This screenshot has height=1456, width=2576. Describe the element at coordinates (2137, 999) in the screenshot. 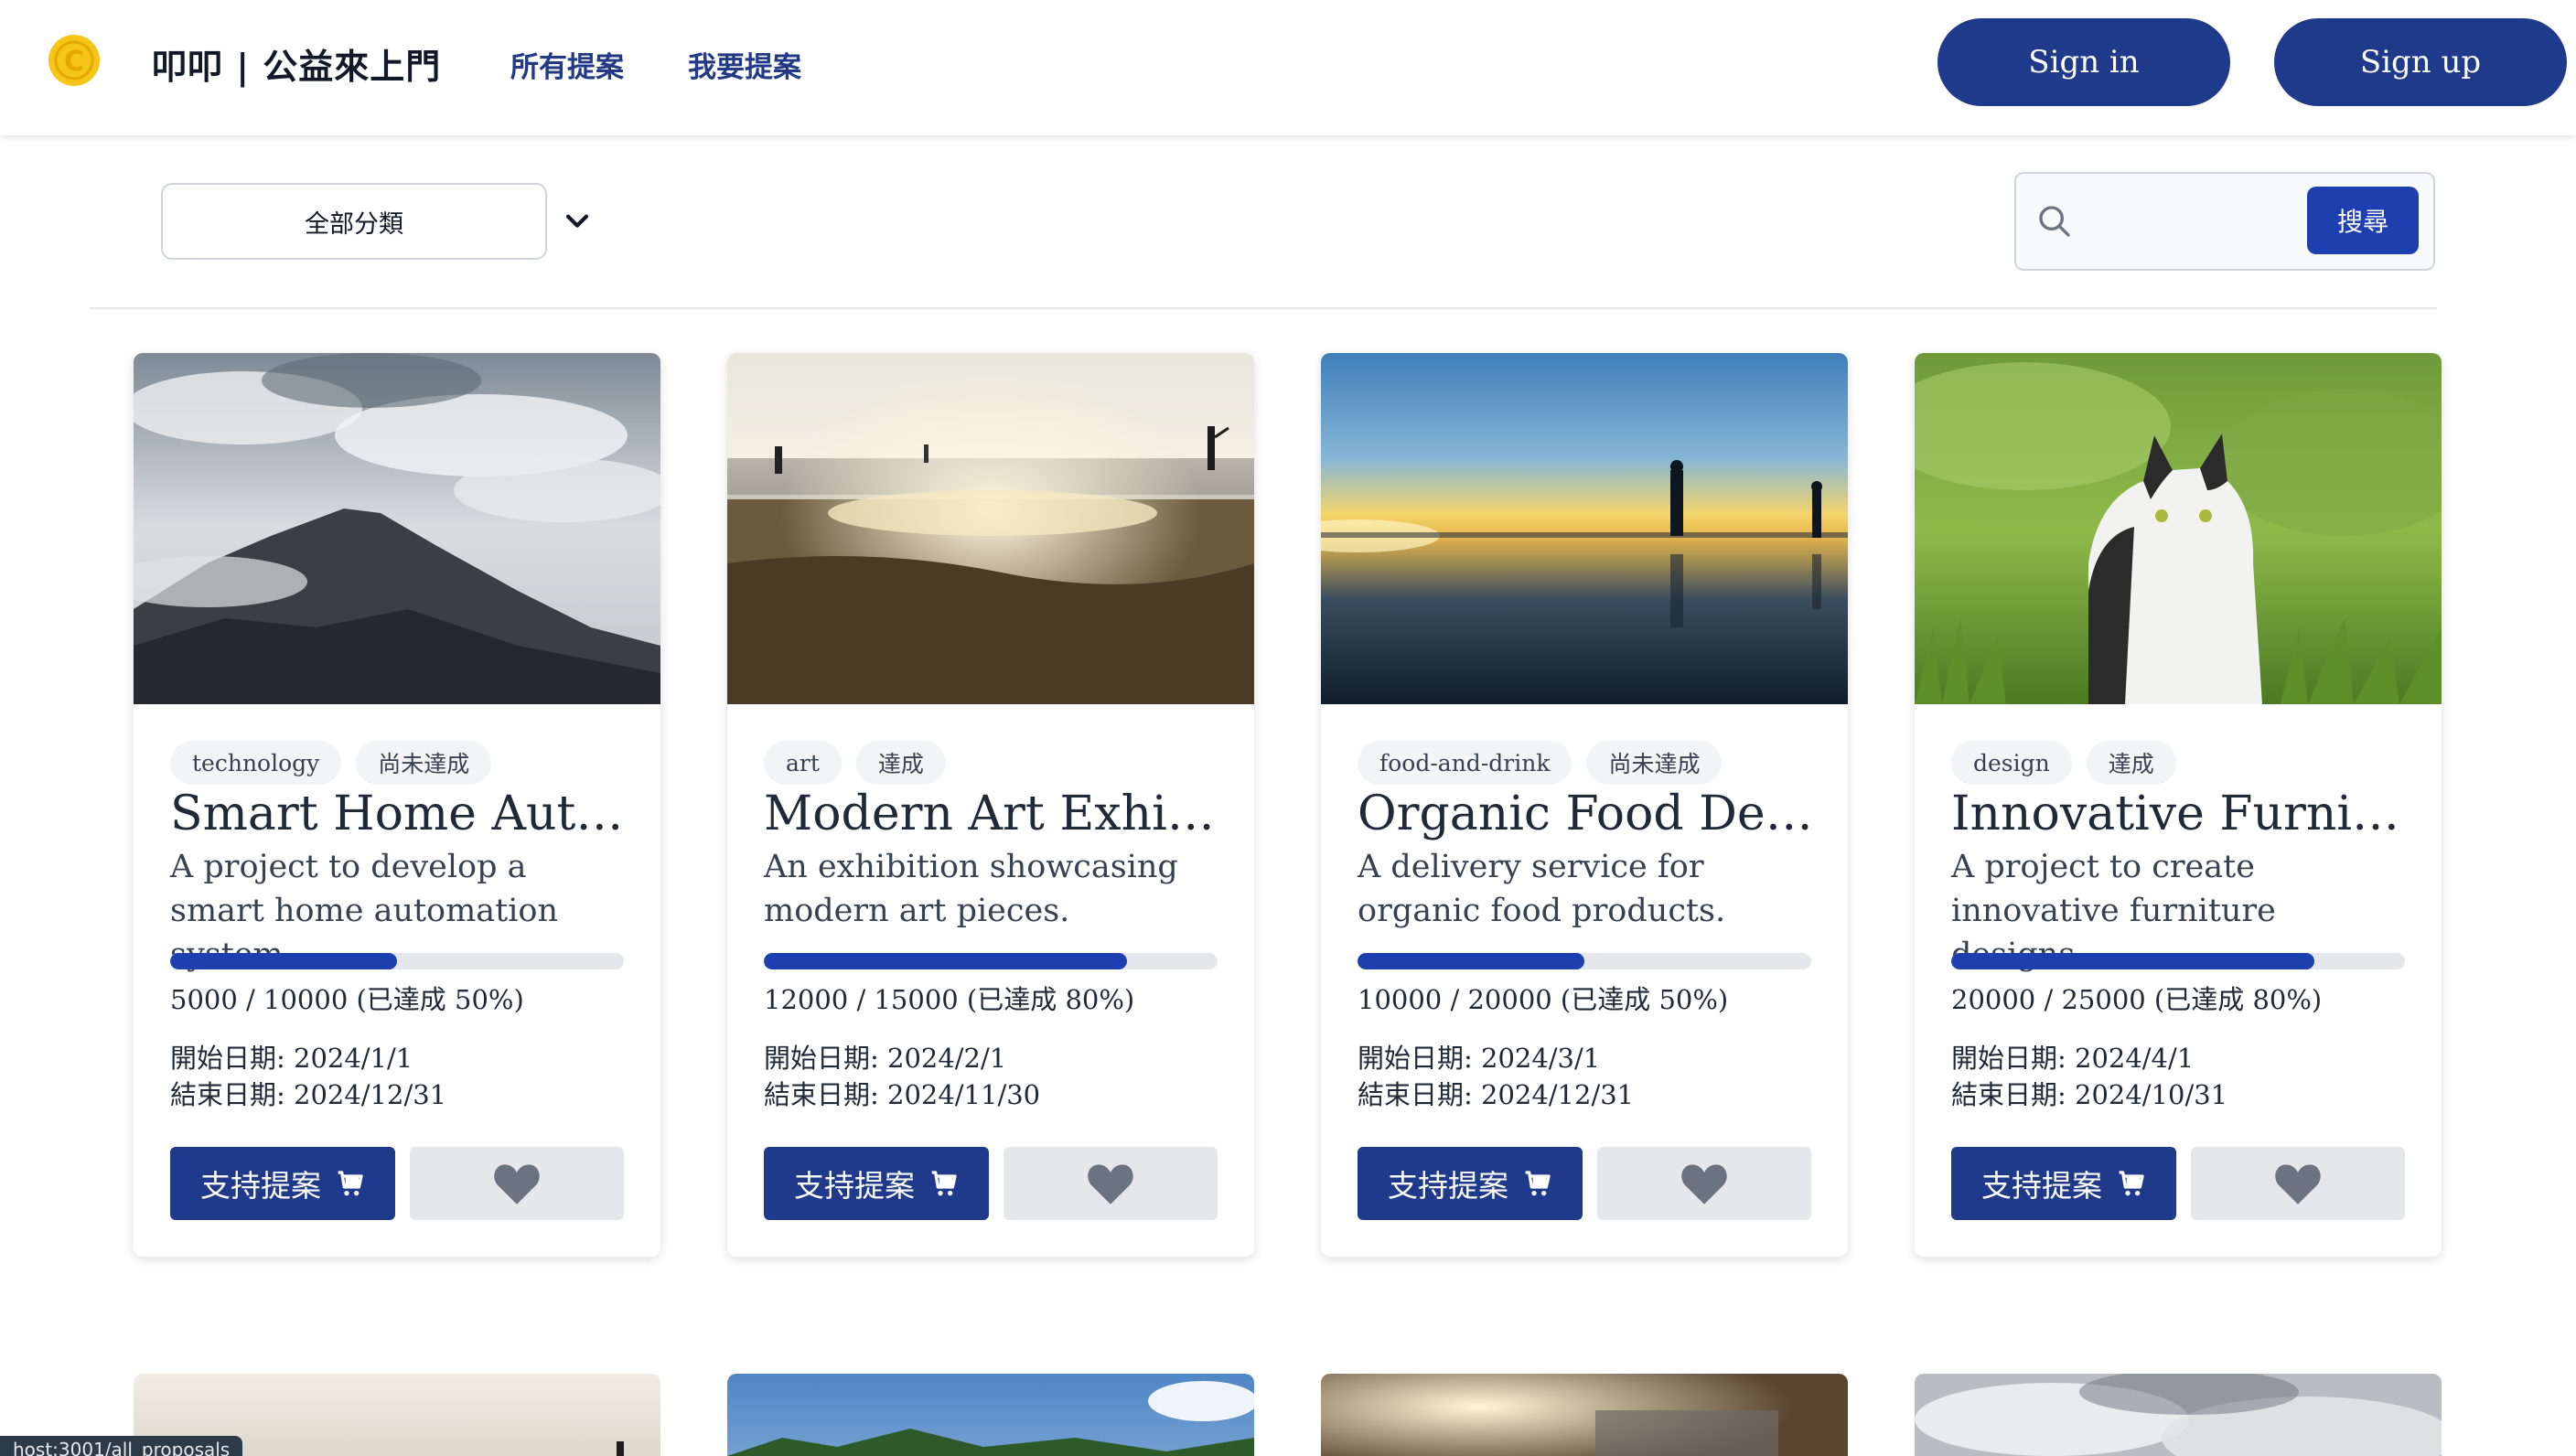

I see `progress-text: 20000 / 25000 (已達成 80%)` at that location.